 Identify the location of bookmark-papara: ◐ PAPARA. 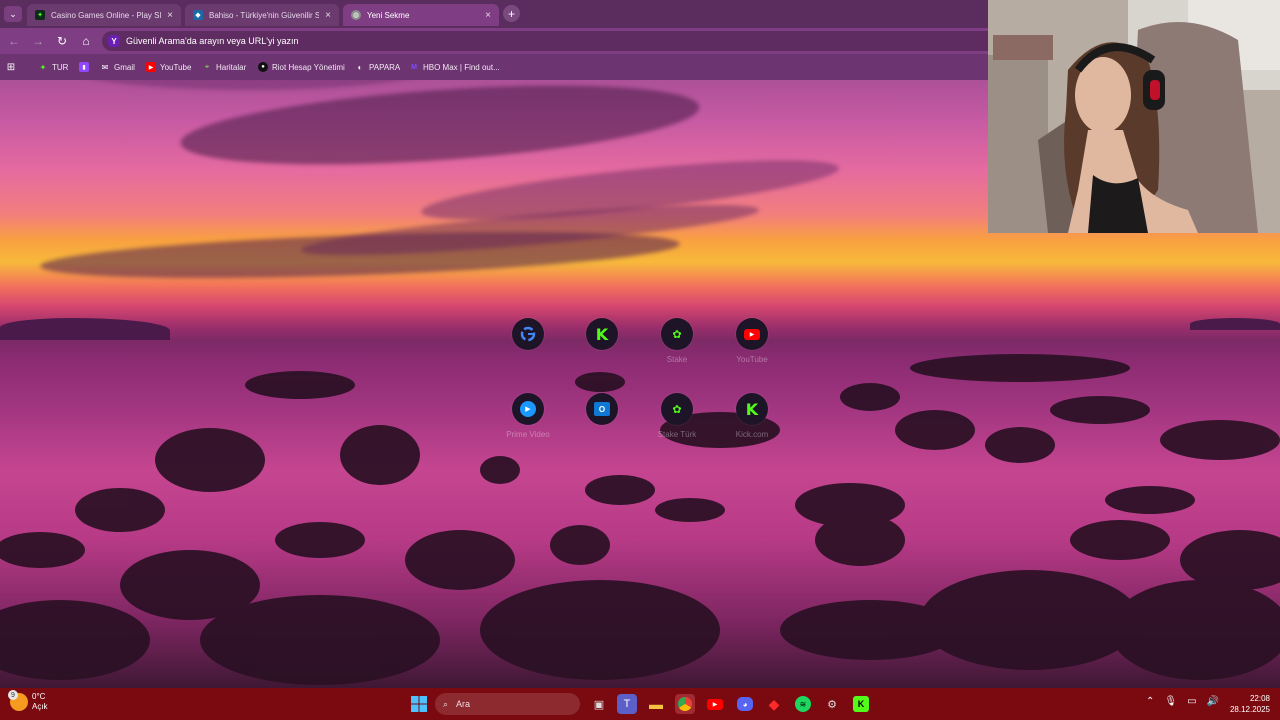
(378, 67).